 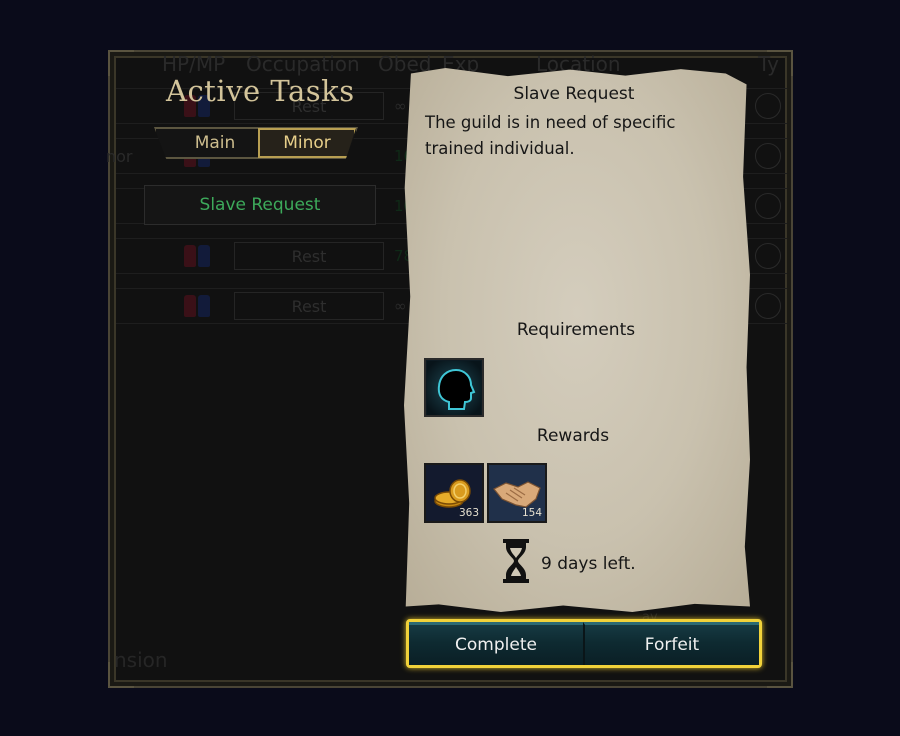 What do you see at coordinates (303, 64) in the screenshot?
I see `column-header-occupation: Occupation` at bounding box center [303, 64].